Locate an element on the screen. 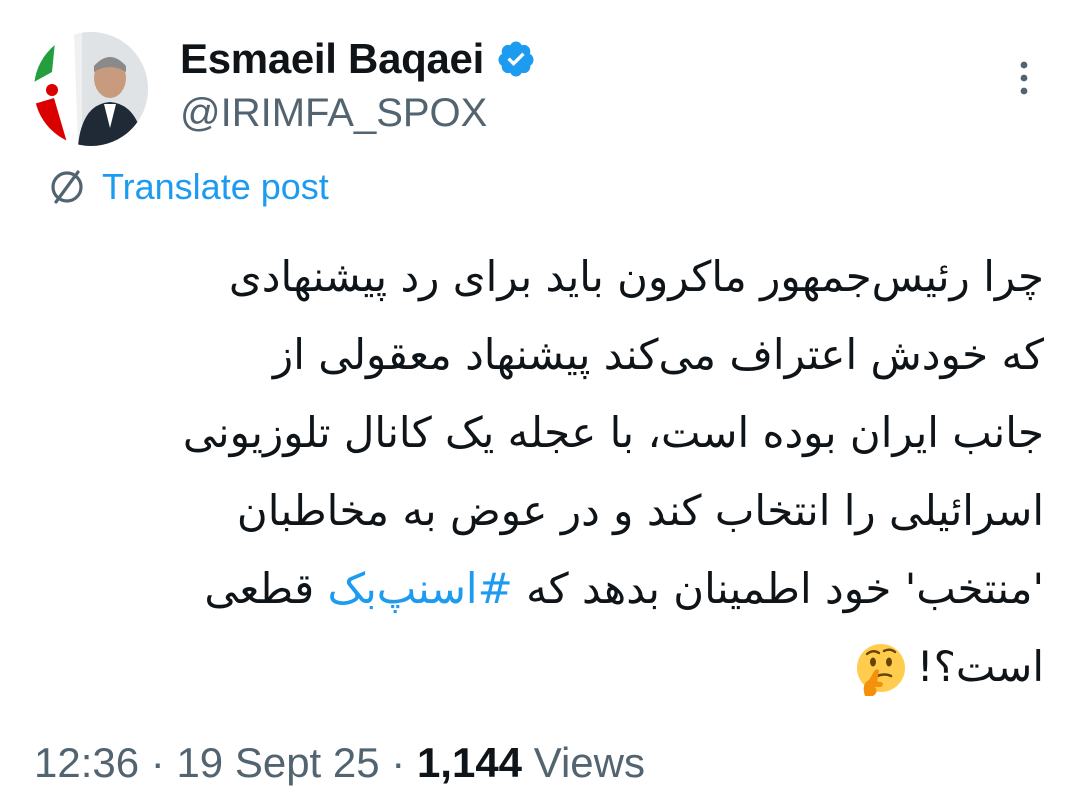  post-text-segment: قطعی is located at coordinates (259, 588).